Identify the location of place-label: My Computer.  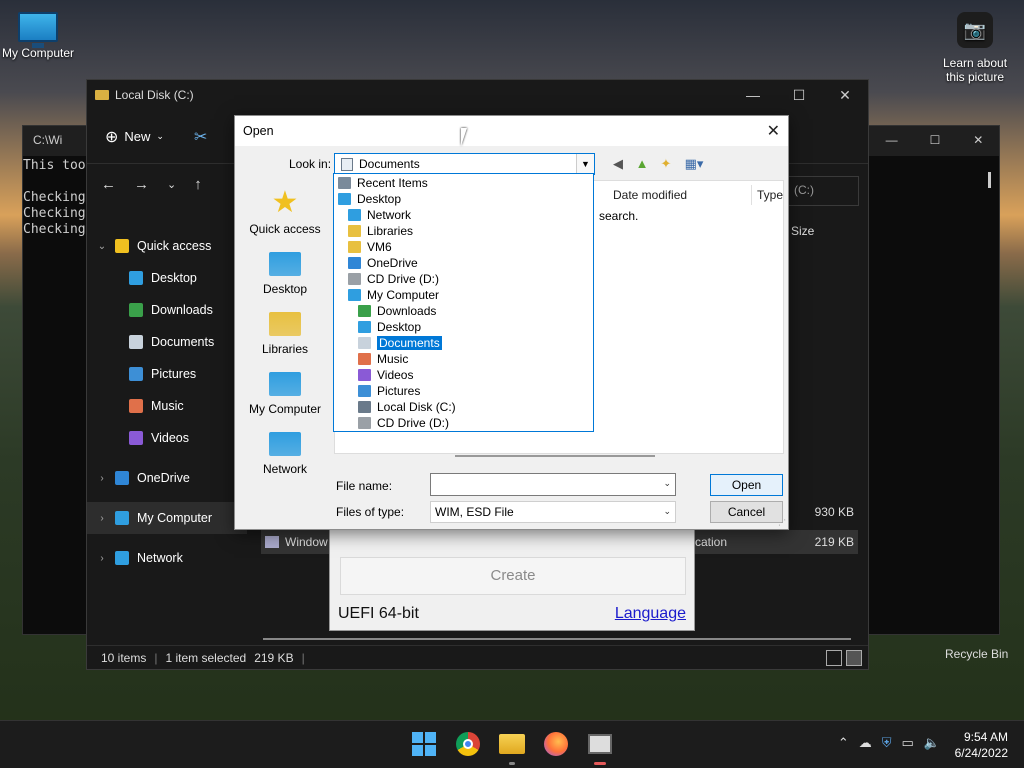
(285, 409).